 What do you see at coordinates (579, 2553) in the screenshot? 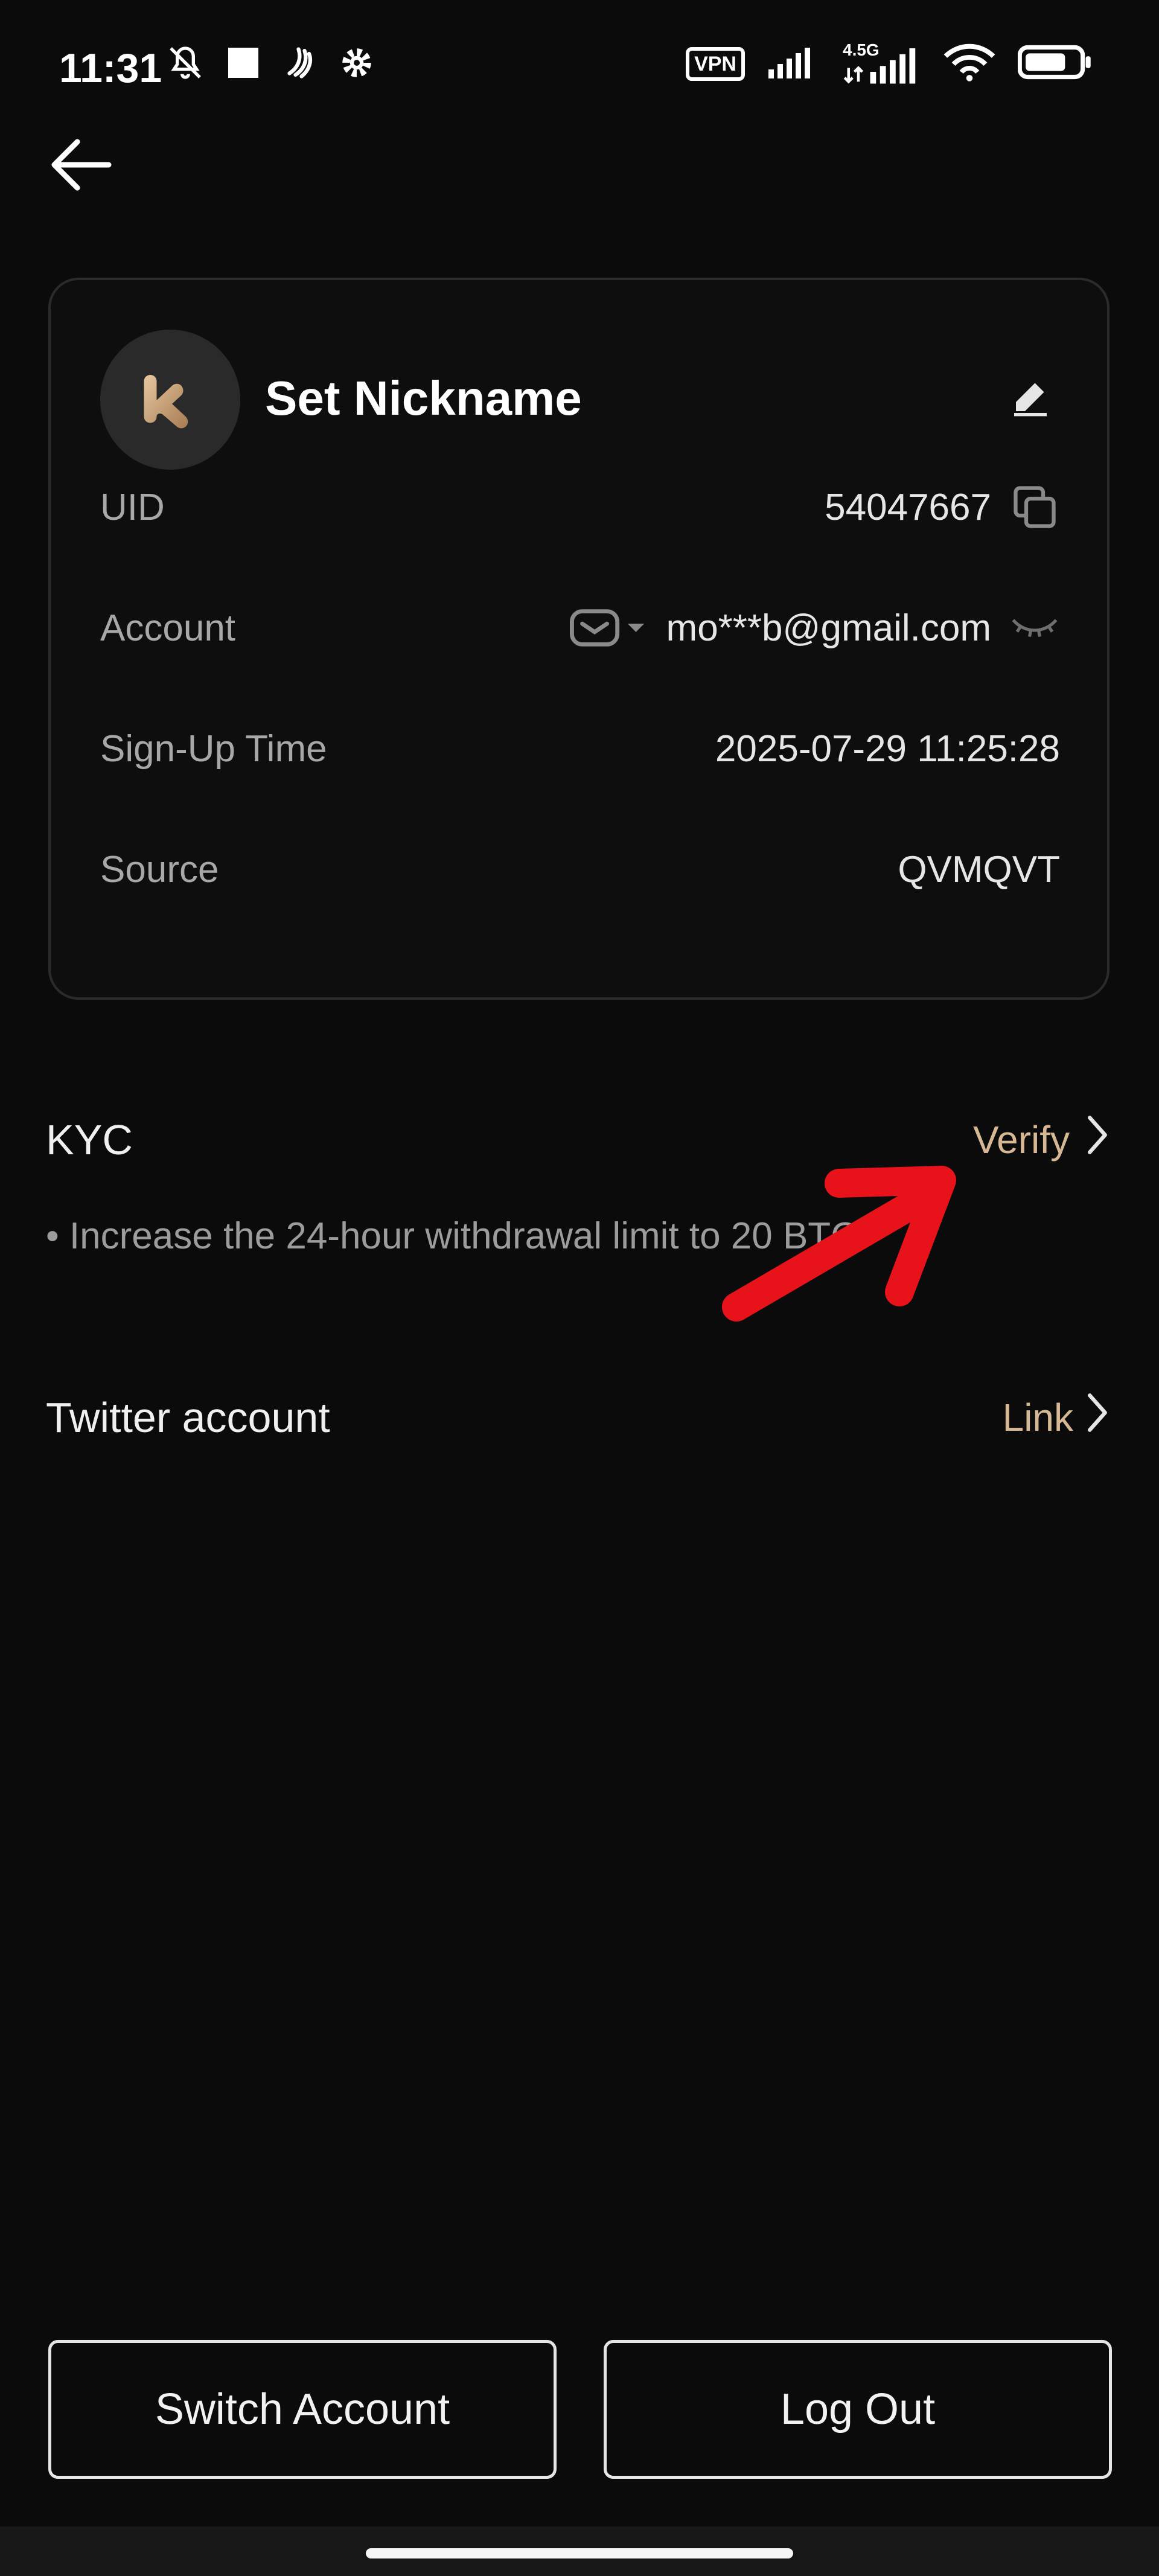
I see `home-indicator` at bounding box center [579, 2553].